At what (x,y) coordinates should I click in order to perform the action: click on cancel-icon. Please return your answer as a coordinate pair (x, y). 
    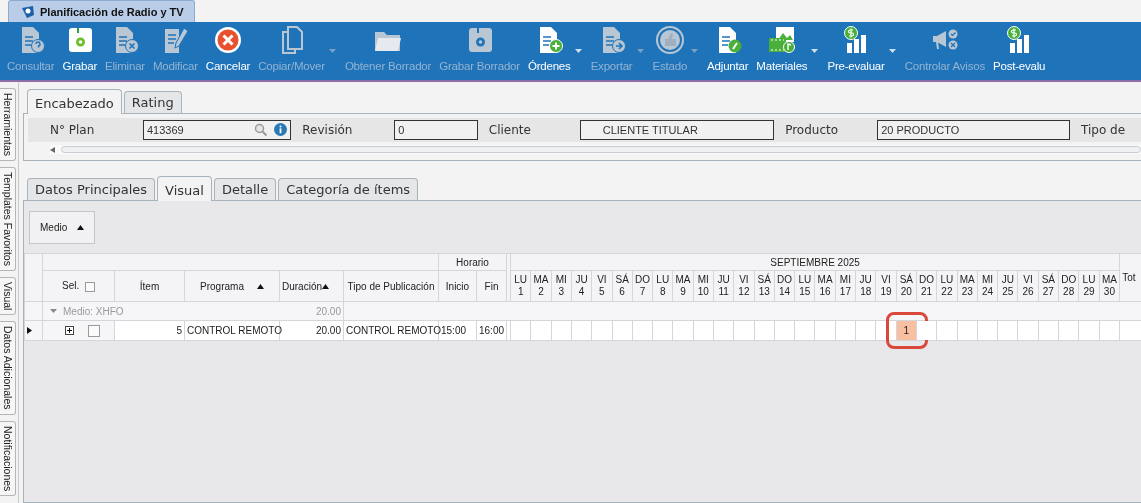
    Looking at the image, I should click on (228, 40).